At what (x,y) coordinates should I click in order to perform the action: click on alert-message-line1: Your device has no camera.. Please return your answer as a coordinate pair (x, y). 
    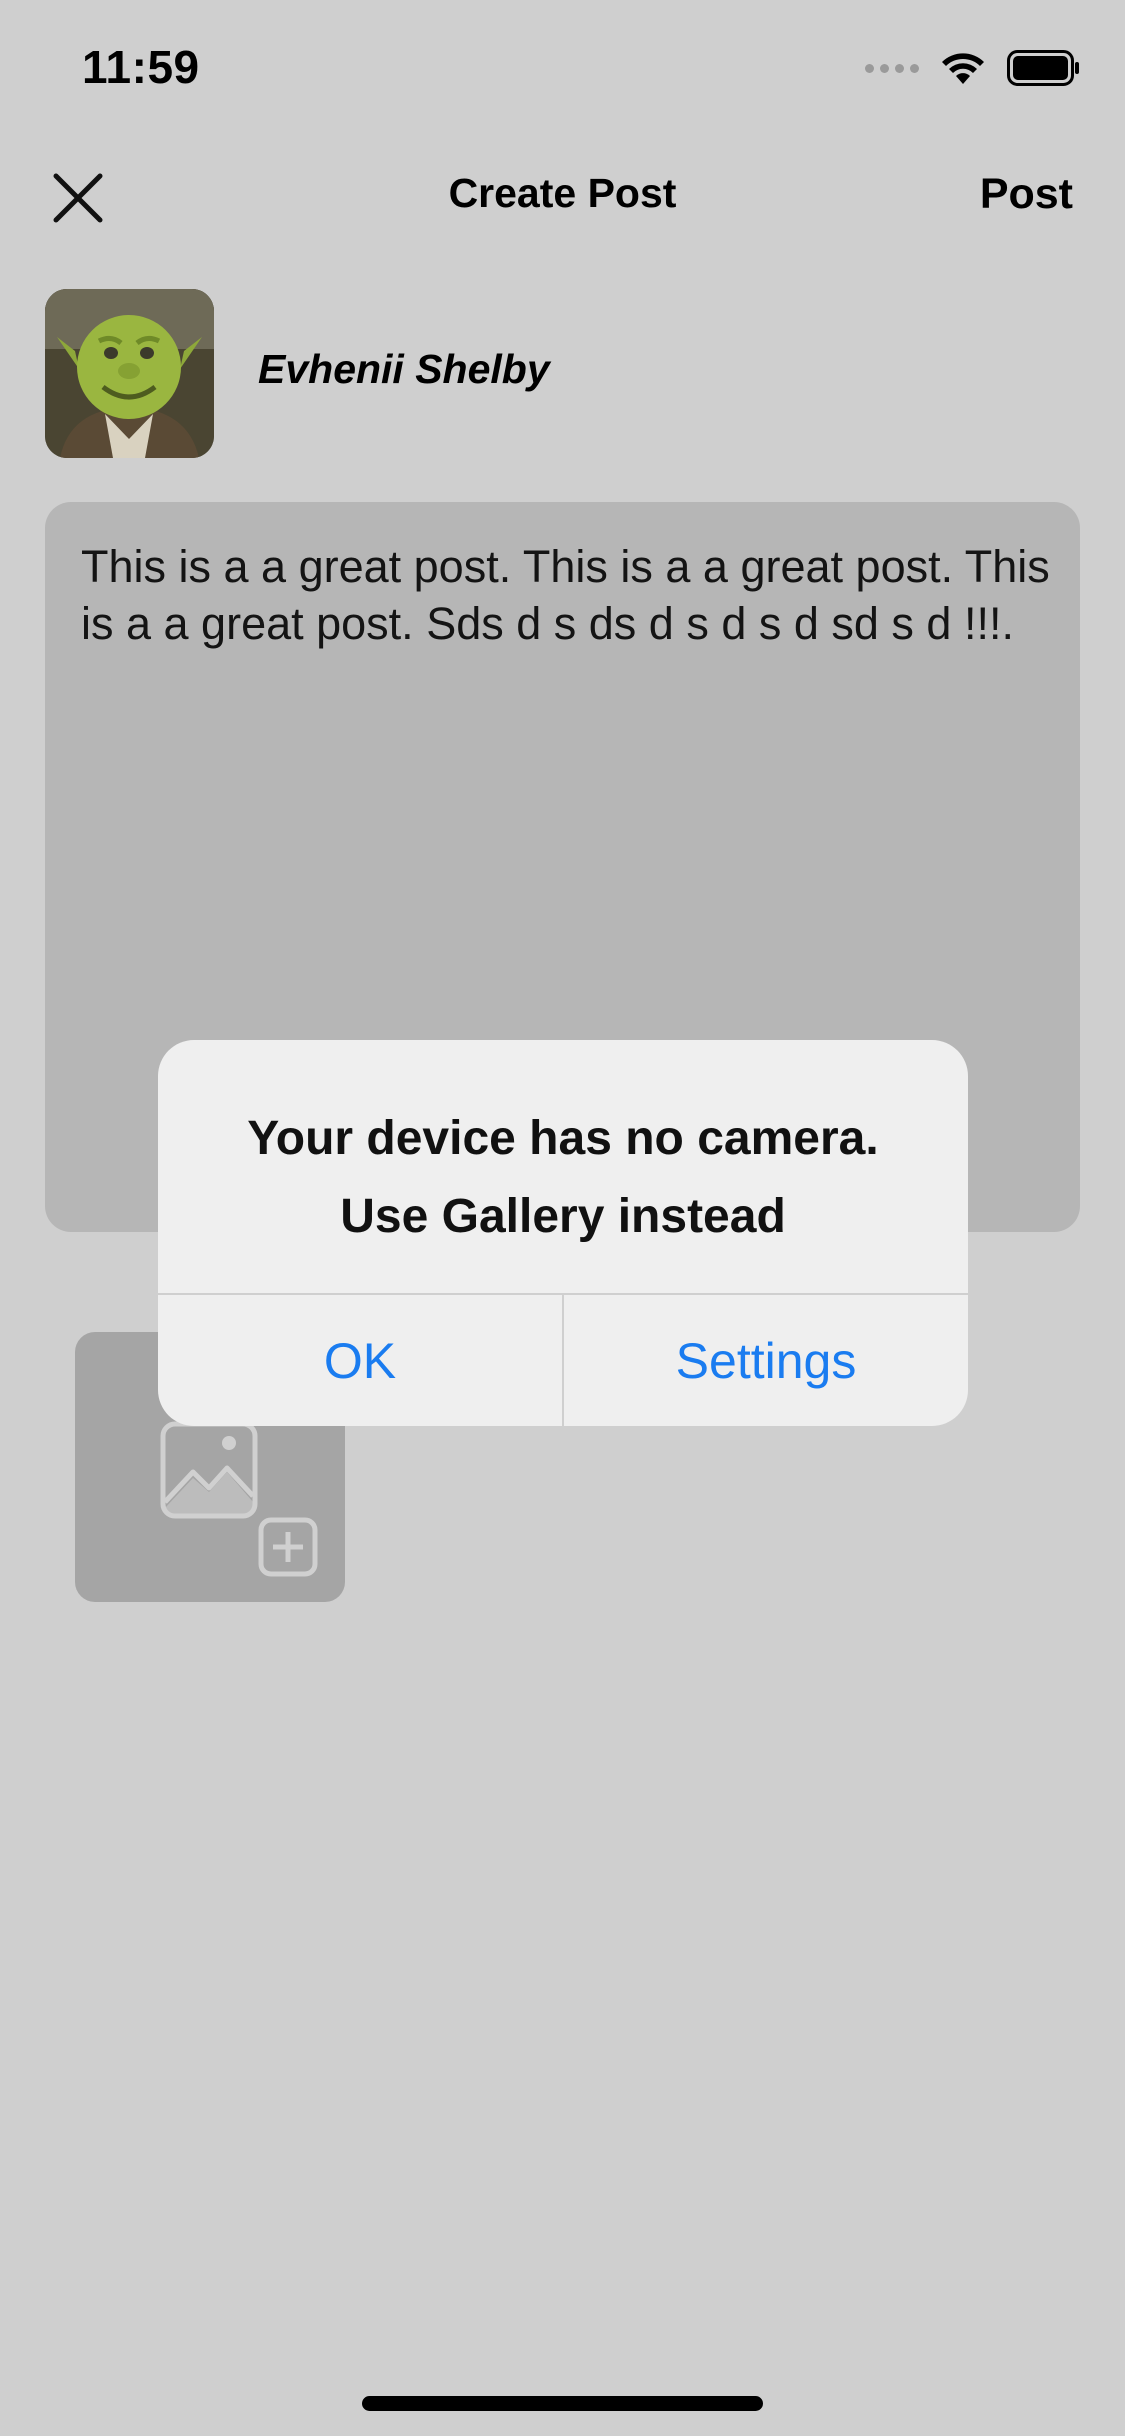
    Looking at the image, I should click on (563, 1138).